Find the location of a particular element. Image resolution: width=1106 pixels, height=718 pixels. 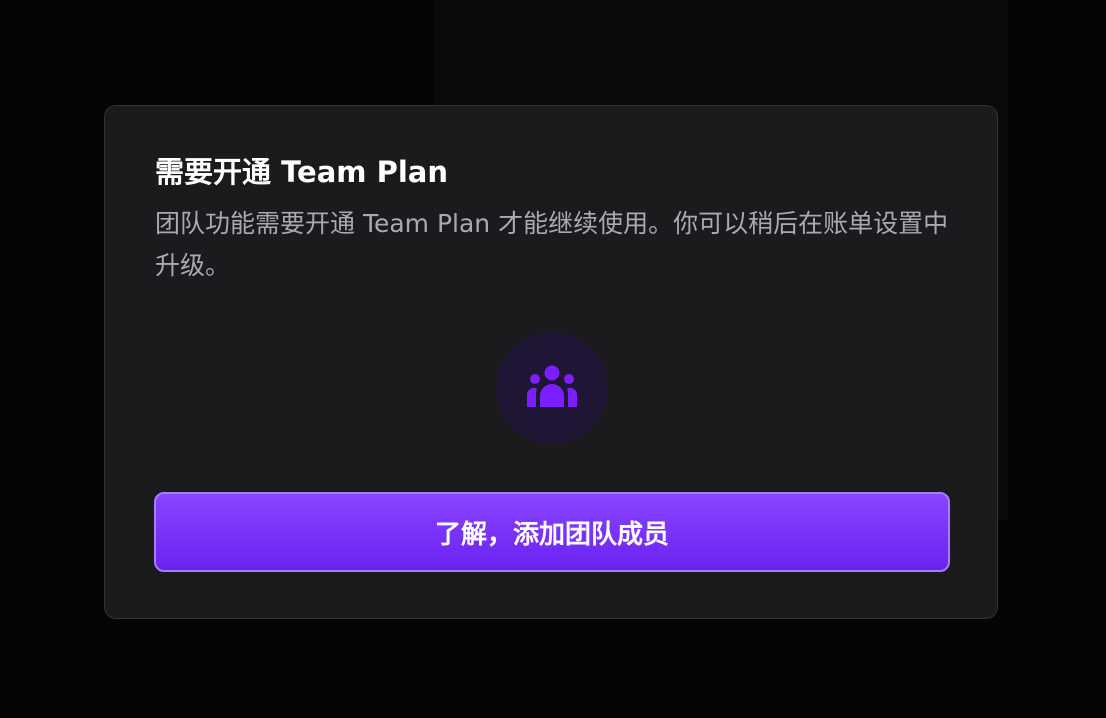

modal-description: 团队功能需要开通 Team Plan 才能继续使用。你可以稍后在账单设置中升级。 is located at coordinates (552, 244).